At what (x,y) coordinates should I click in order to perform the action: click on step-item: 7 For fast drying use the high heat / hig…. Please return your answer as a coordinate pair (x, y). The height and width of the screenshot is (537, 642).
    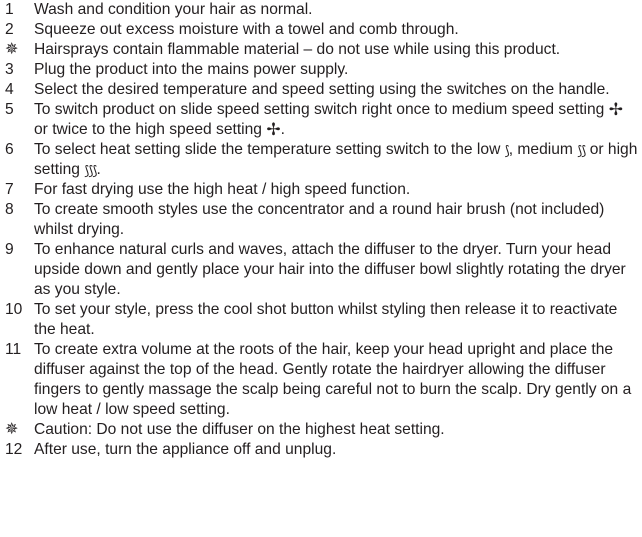
    Looking at the image, I should click on (321, 190).